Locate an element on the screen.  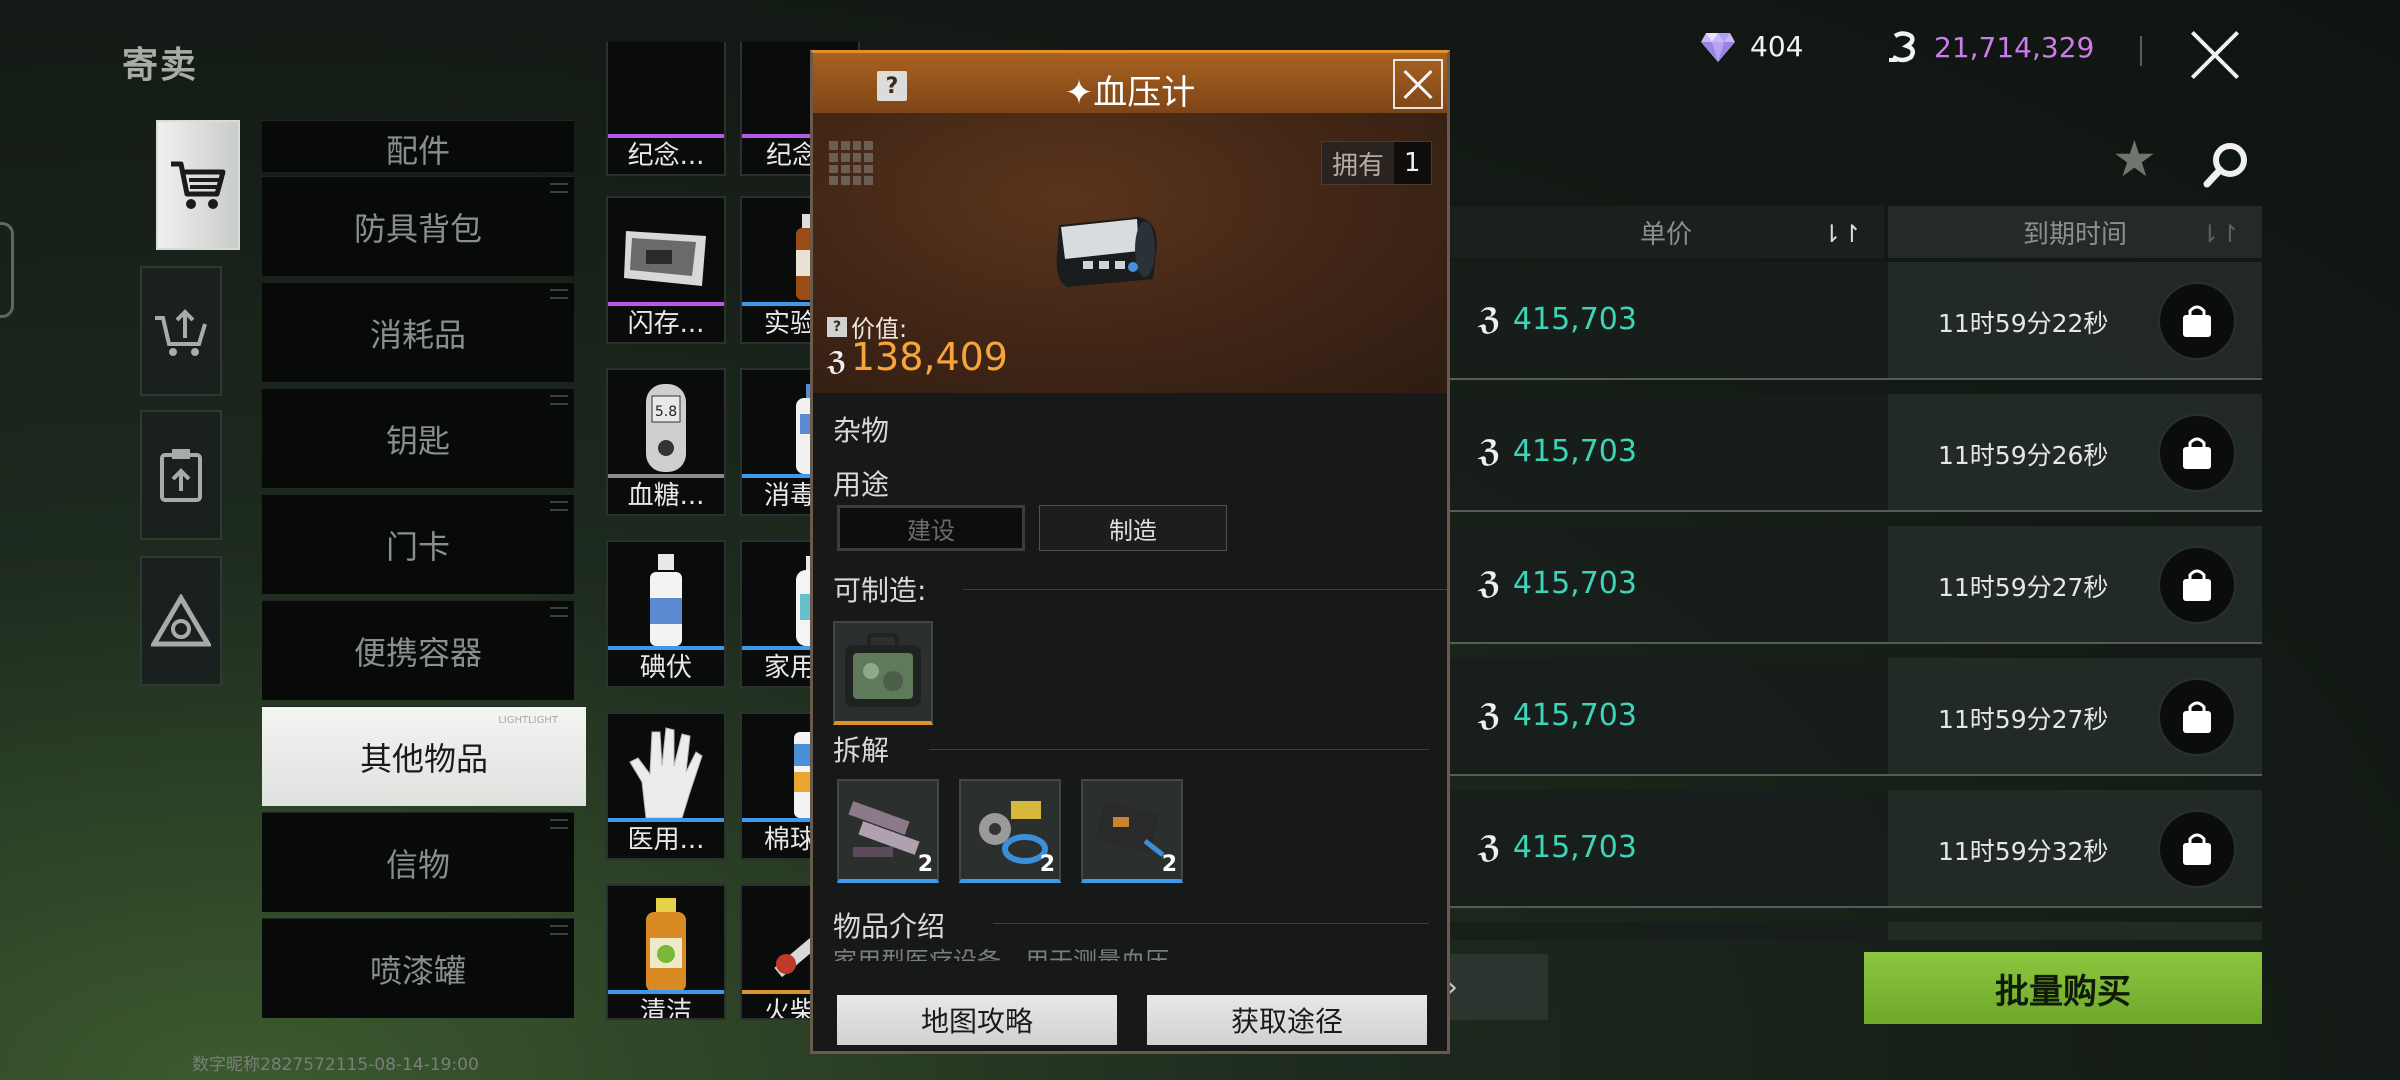
category-spray-paint: 喷漆罐 is located at coordinates (418, 968).